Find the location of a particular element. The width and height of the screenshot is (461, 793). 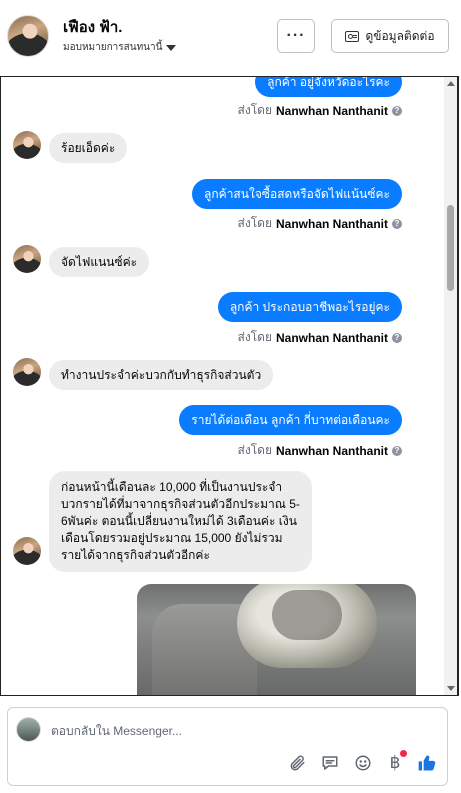

more-icon: ··· is located at coordinates (296, 35).